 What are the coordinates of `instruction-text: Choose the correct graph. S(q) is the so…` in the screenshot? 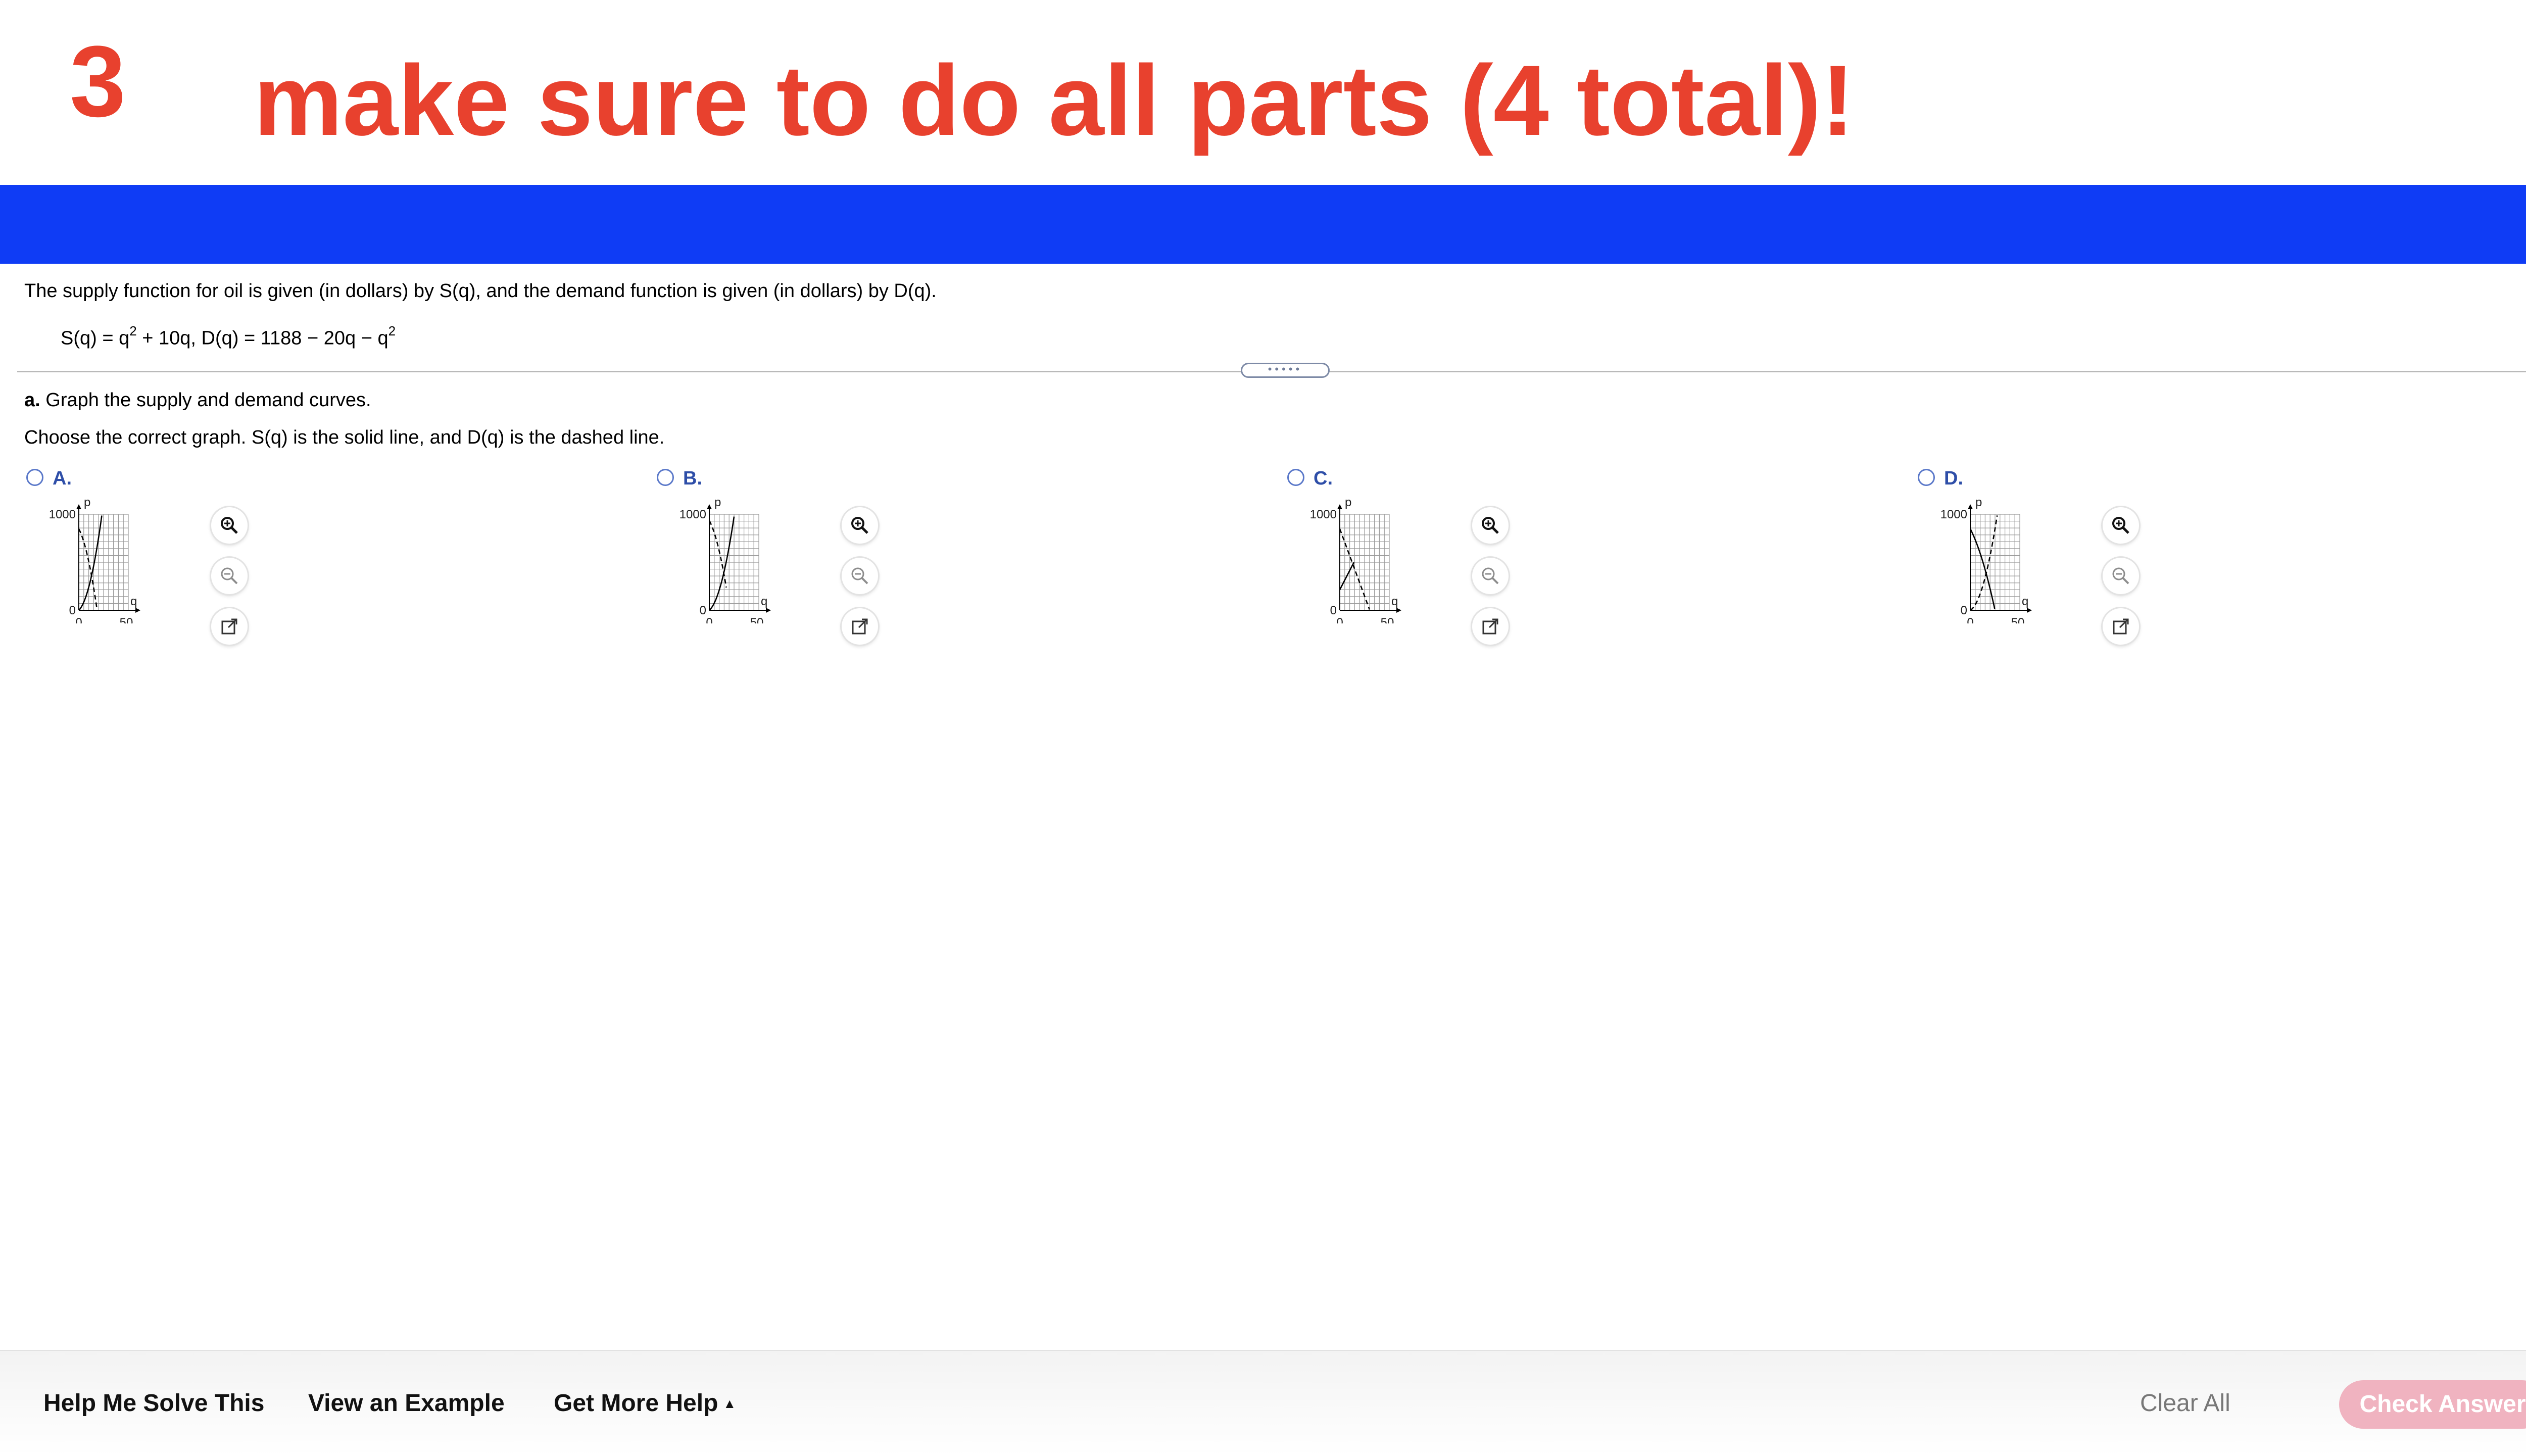 It's located at (344, 437).